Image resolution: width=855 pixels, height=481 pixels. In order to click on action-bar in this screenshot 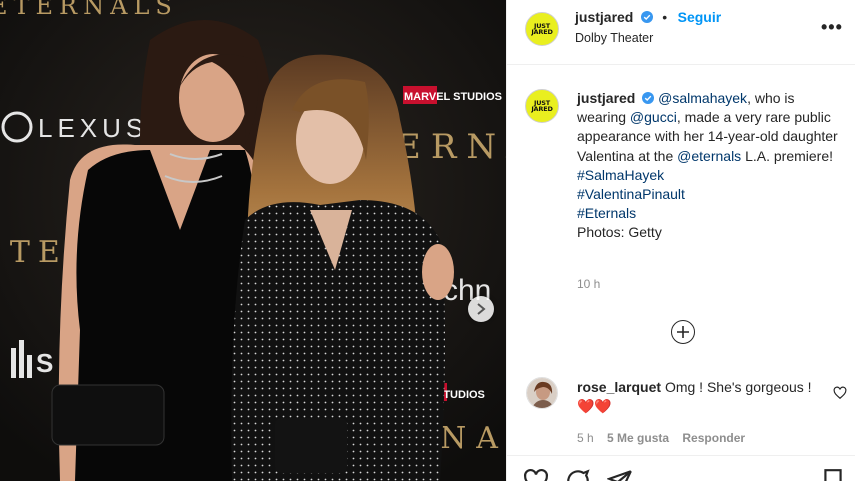, I will do `click(681, 468)`.